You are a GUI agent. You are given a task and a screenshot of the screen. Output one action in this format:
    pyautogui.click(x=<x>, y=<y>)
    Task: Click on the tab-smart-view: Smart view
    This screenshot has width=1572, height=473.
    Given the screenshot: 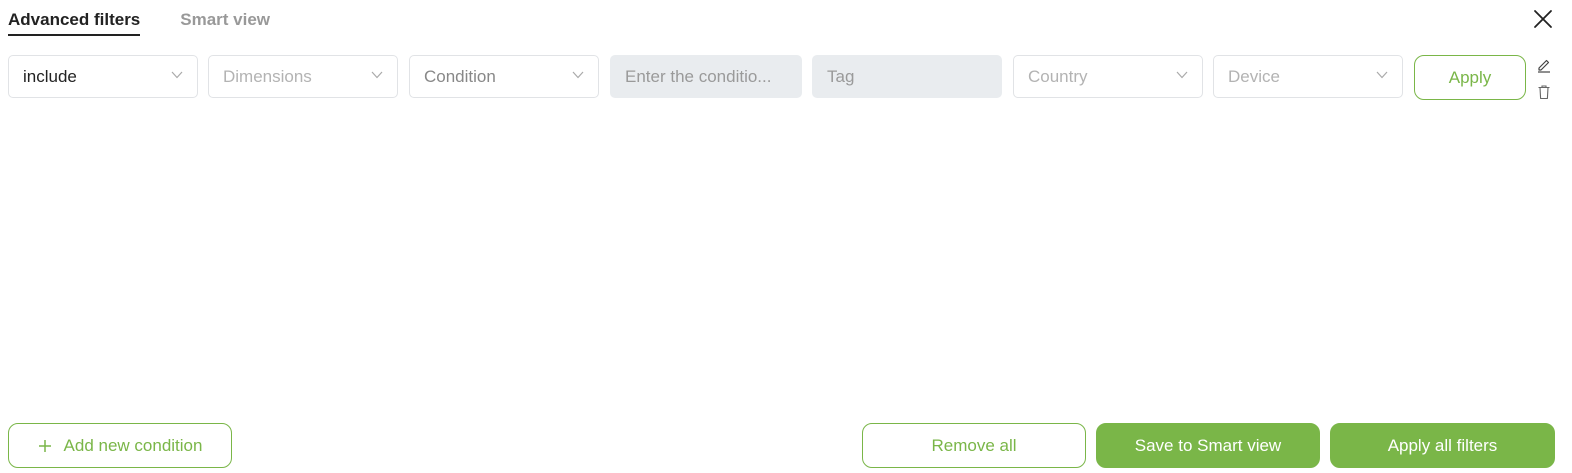 What is the action you would take?
    pyautogui.click(x=225, y=23)
    